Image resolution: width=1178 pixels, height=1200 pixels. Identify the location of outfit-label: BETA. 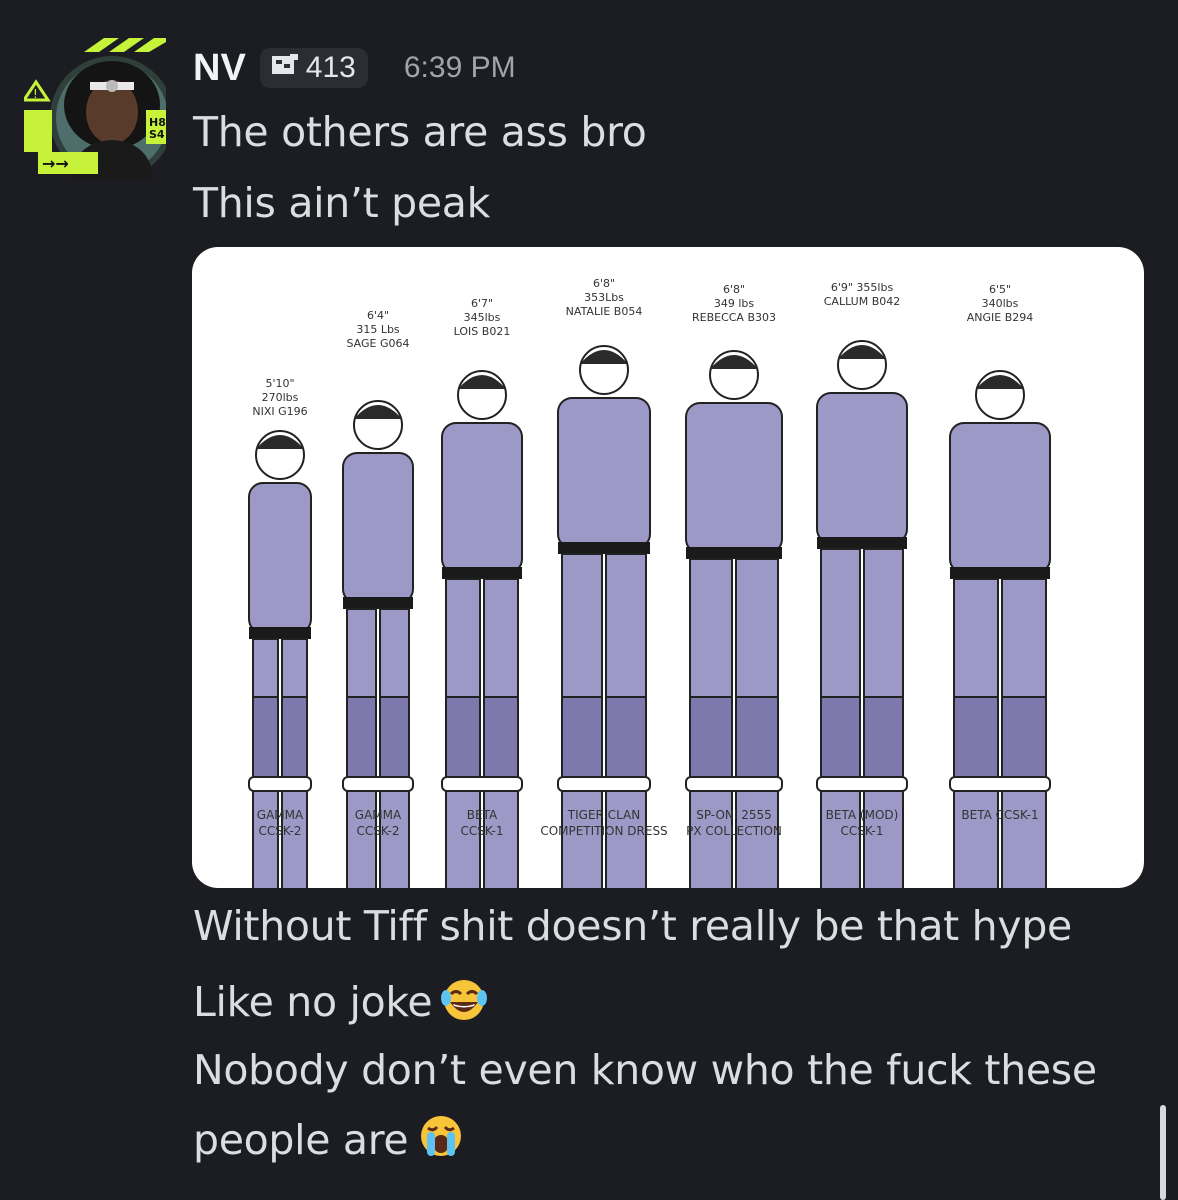
(482, 815).